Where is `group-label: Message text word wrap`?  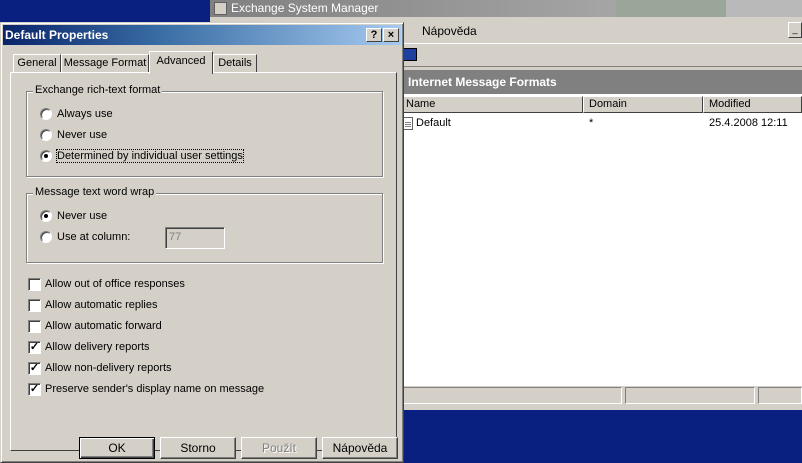 group-label: Message text word wrap is located at coordinates (95, 192).